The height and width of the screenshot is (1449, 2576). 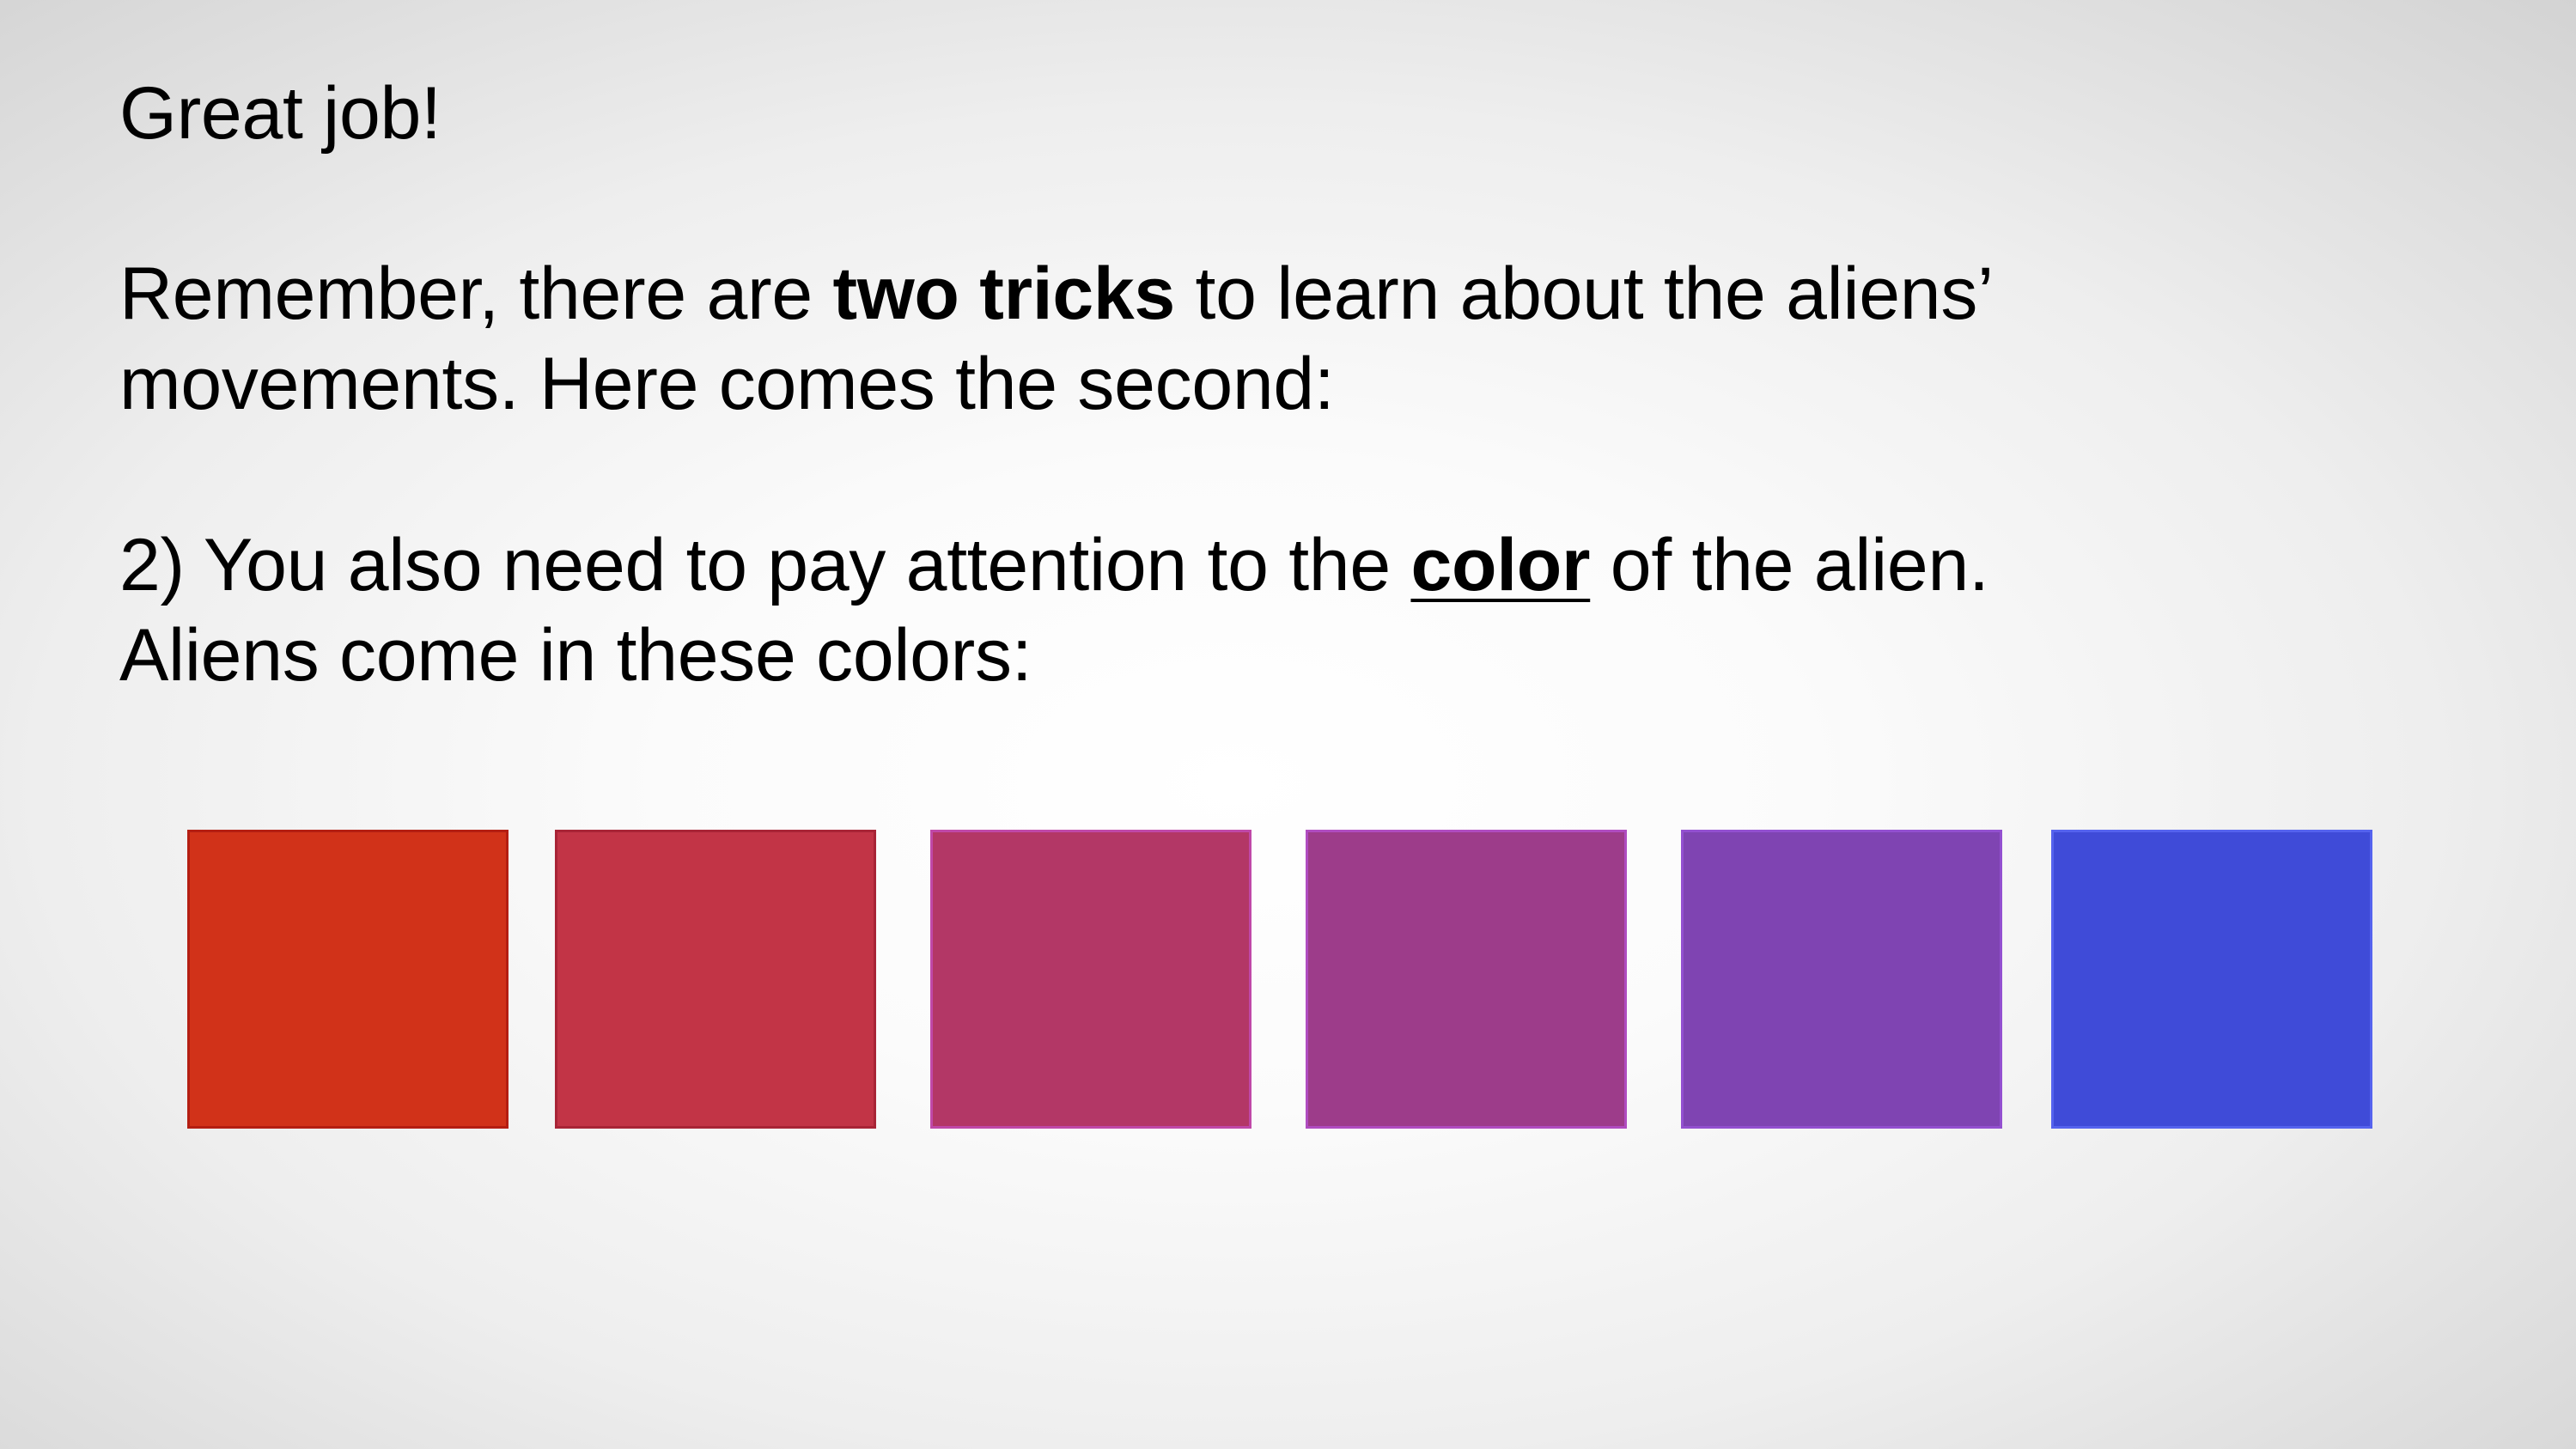 I want to click on color-swatch-red, so click(x=348, y=979).